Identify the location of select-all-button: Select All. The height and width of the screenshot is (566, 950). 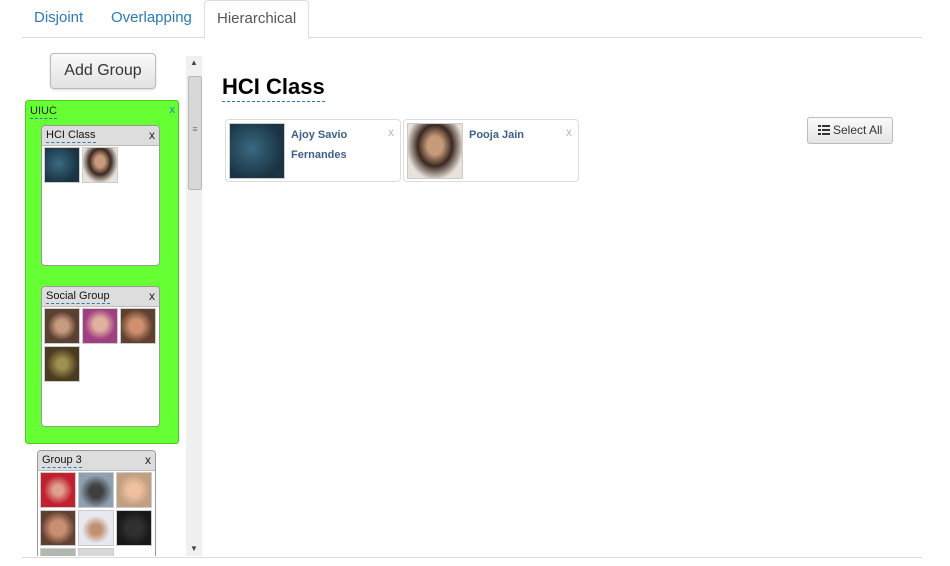
(850, 130).